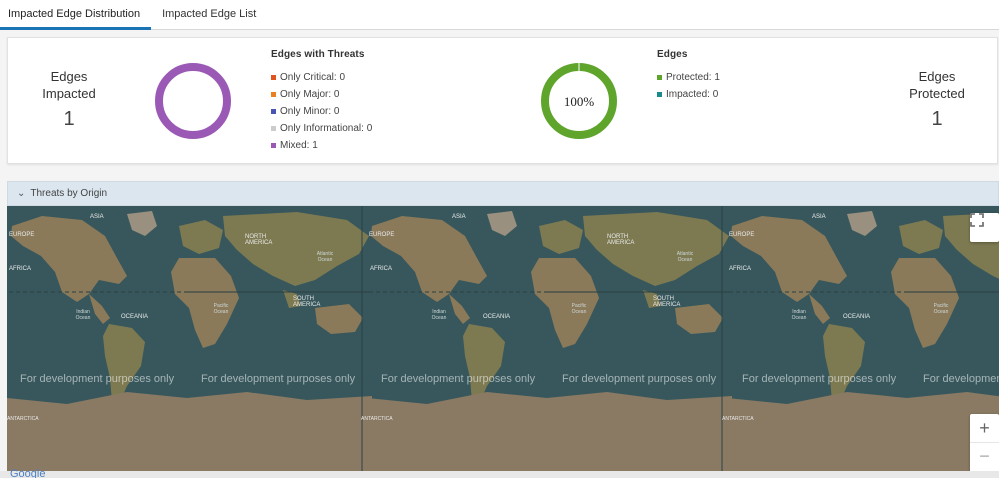 Image resolution: width=999 pixels, height=478 pixels. I want to click on legend-item-only-minor: Only Minor: 0, so click(321, 111).